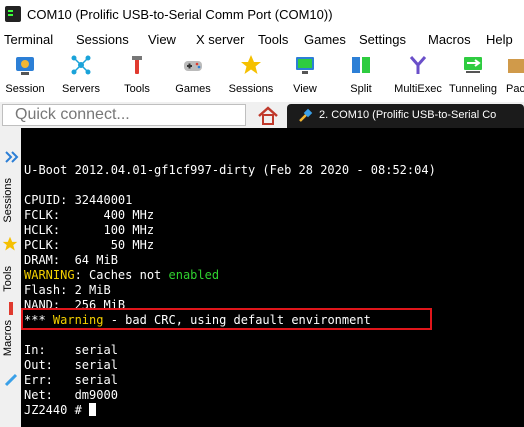 The width and height of the screenshot is (524, 427). What do you see at coordinates (25, 66) in the screenshot?
I see `session-icon` at bounding box center [25, 66].